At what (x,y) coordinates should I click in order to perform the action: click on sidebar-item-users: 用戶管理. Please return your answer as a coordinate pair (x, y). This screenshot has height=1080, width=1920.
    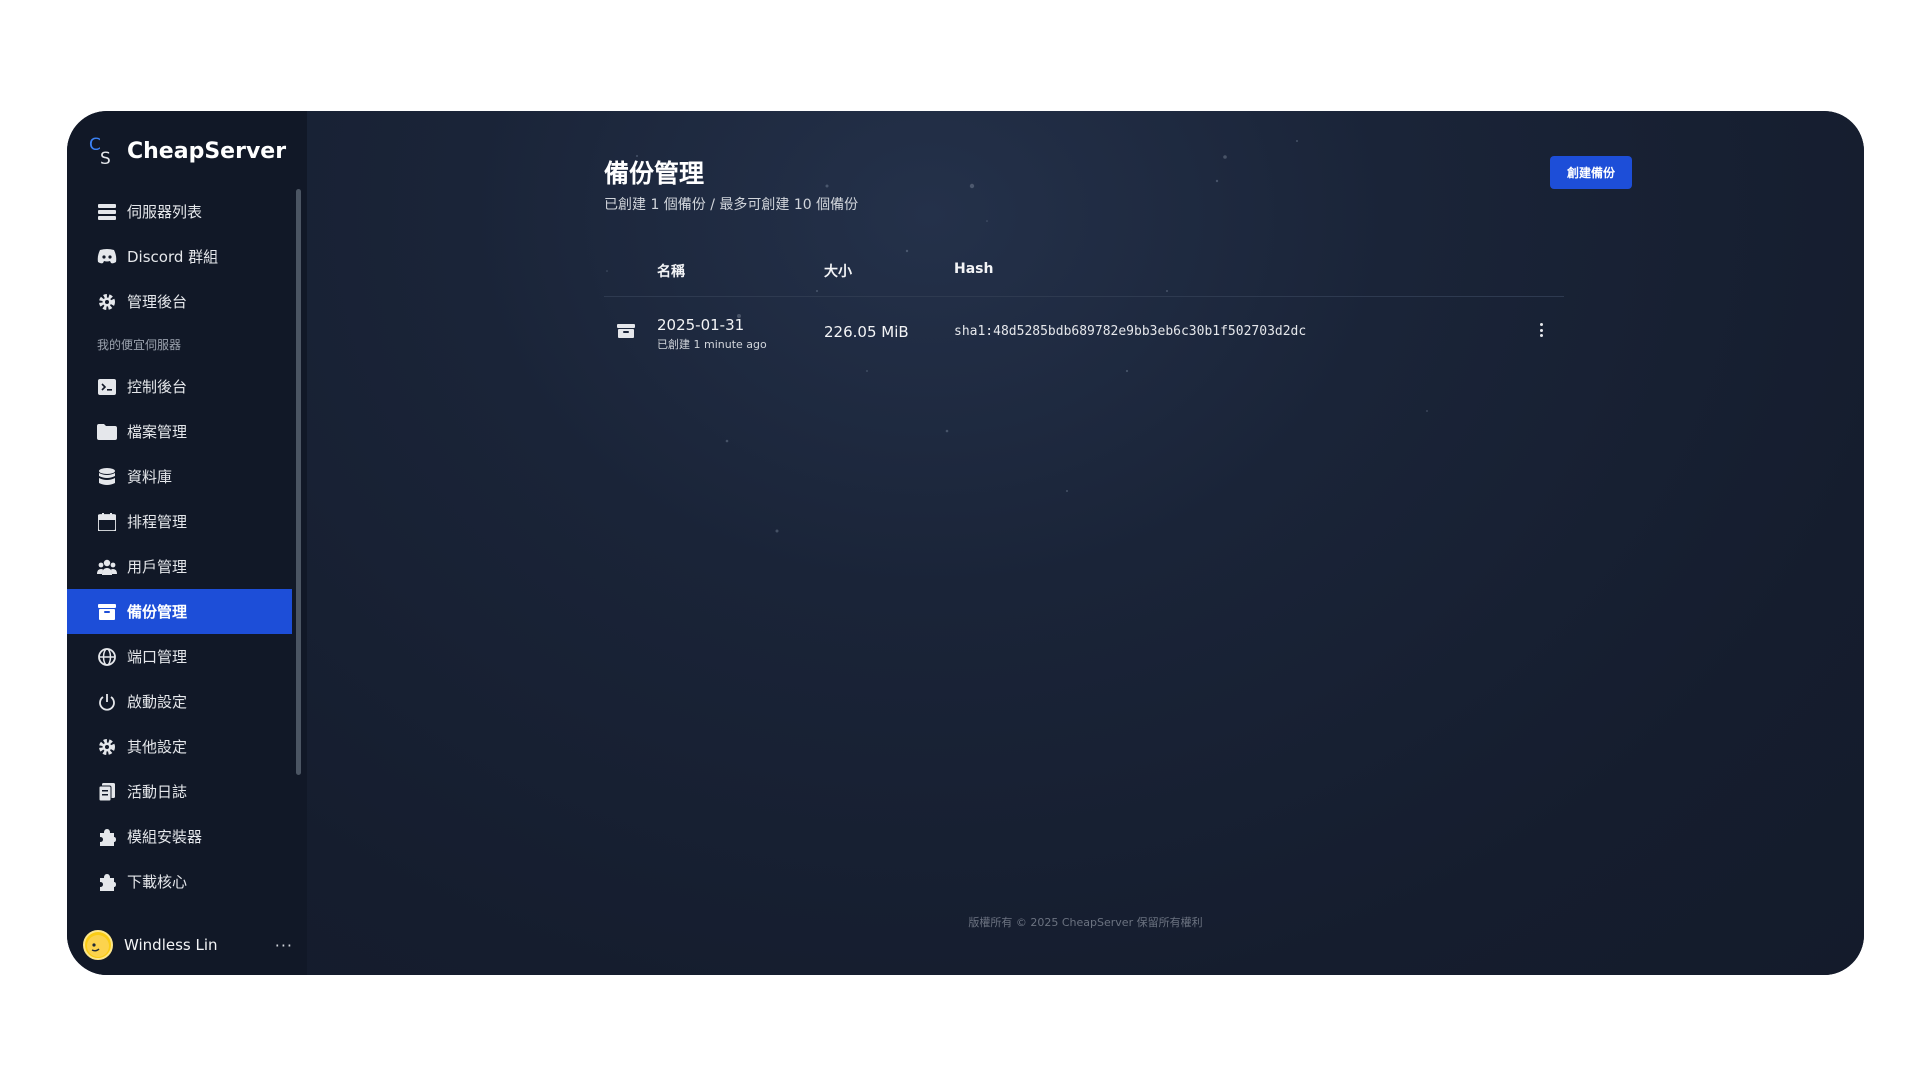
    Looking at the image, I should click on (179, 566).